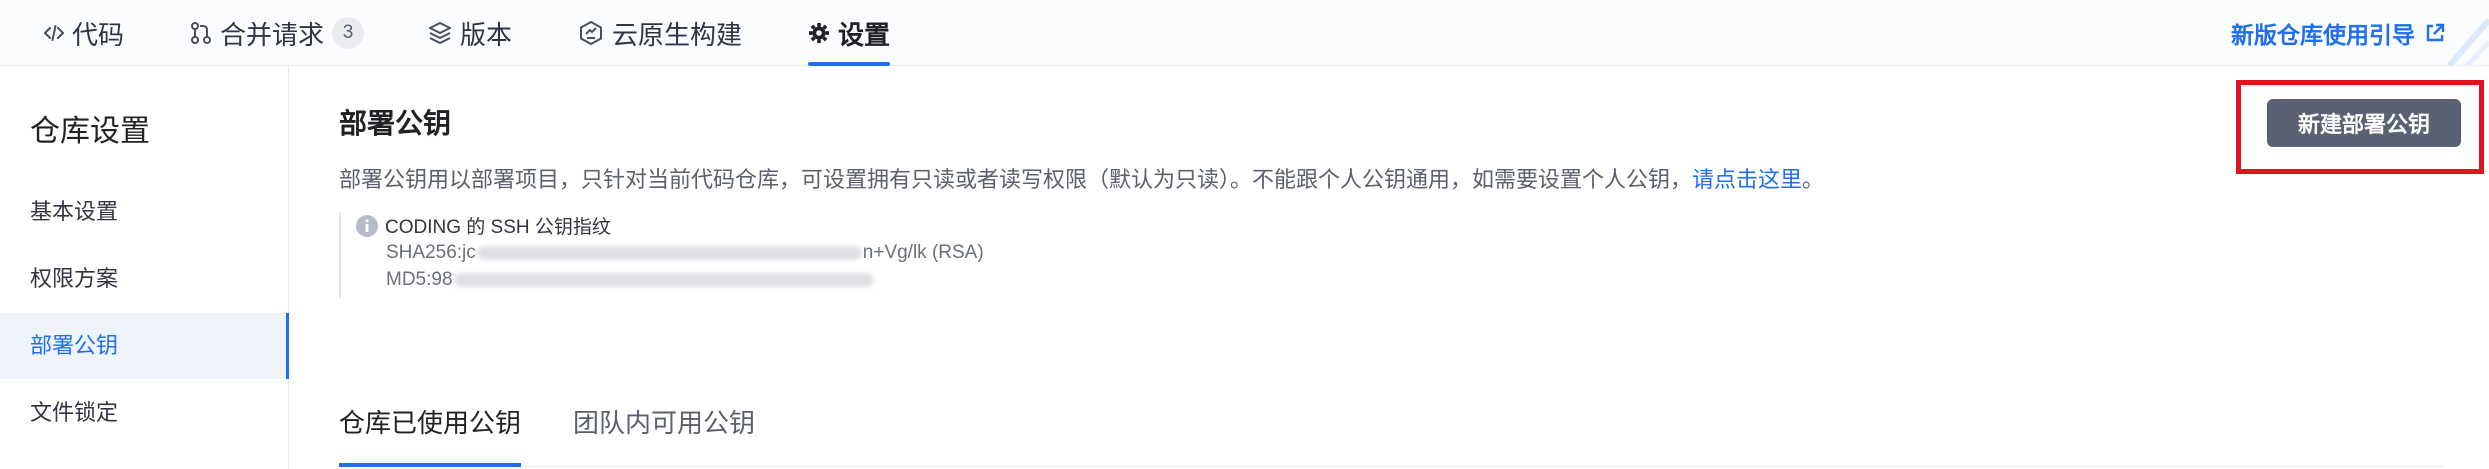 The width and height of the screenshot is (2489, 469). What do you see at coordinates (201, 33) in the screenshot?
I see `merge-request-icon` at bounding box center [201, 33].